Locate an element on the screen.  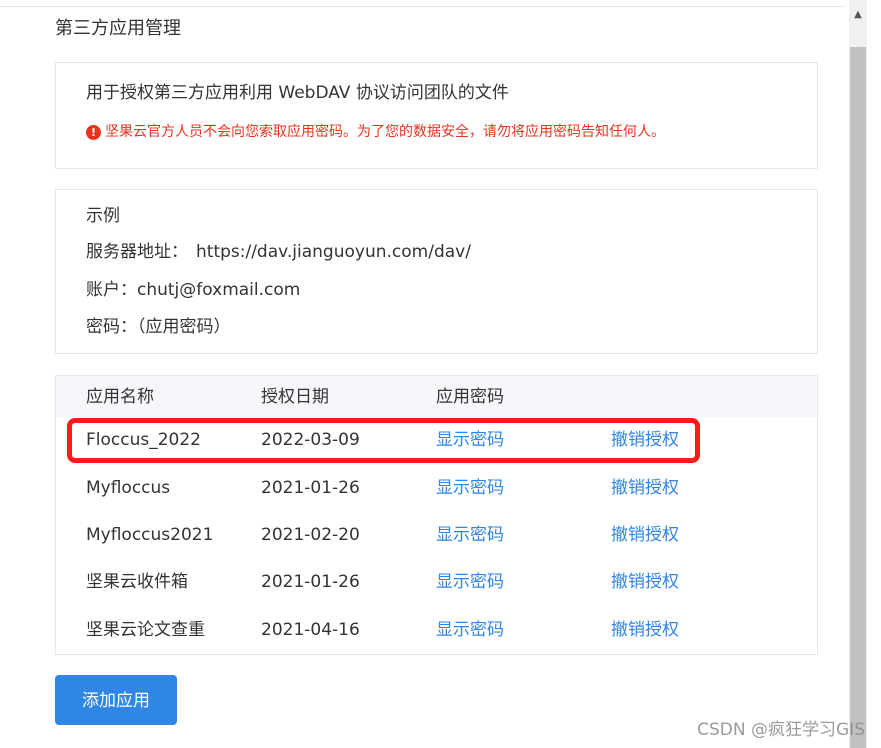
exclamation-circle-icon: ! is located at coordinates (93, 132).